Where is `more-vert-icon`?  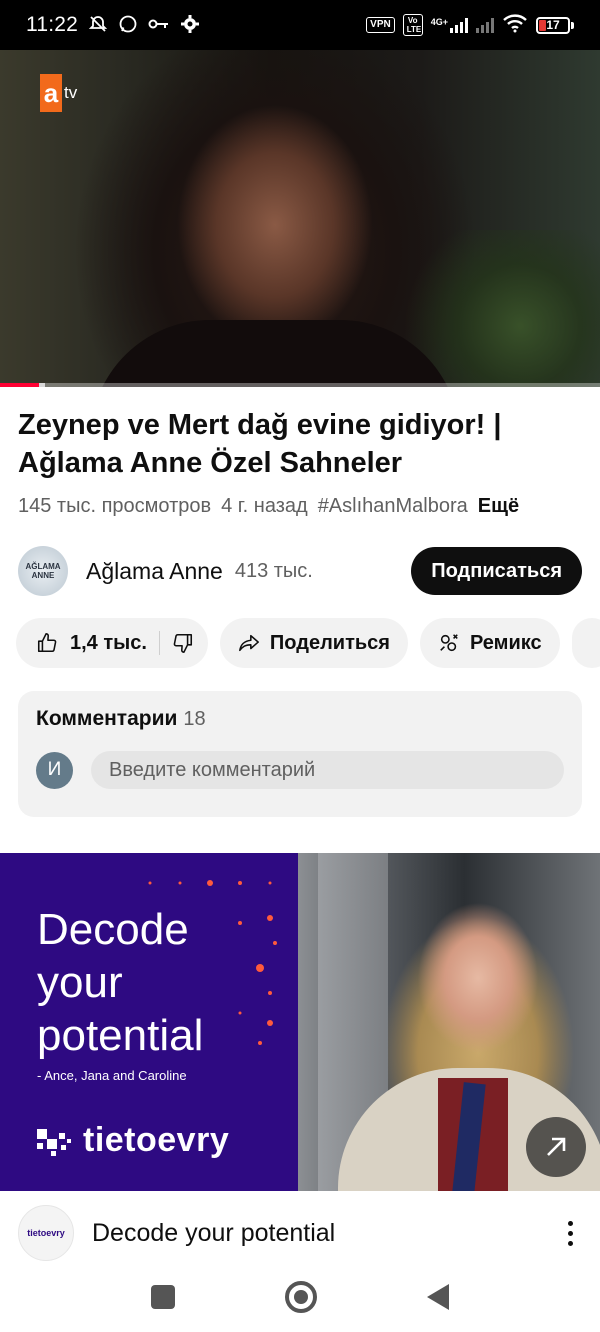 more-vert-icon is located at coordinates (570, 1233).